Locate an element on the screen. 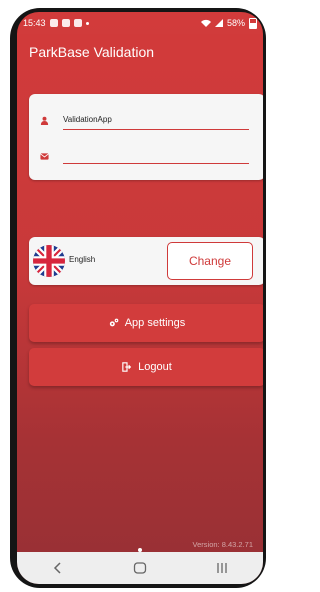  app-notification-icon is located at coordinates (77, 23).